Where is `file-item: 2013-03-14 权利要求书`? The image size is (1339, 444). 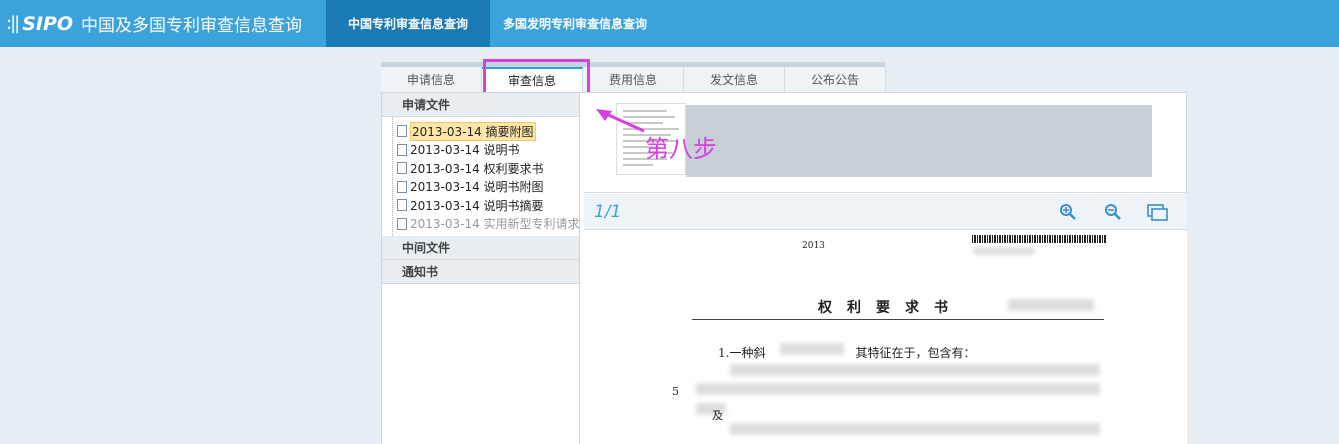 file-item: 2013-03-14 权利要求书 is located at coordinates (486, 168).